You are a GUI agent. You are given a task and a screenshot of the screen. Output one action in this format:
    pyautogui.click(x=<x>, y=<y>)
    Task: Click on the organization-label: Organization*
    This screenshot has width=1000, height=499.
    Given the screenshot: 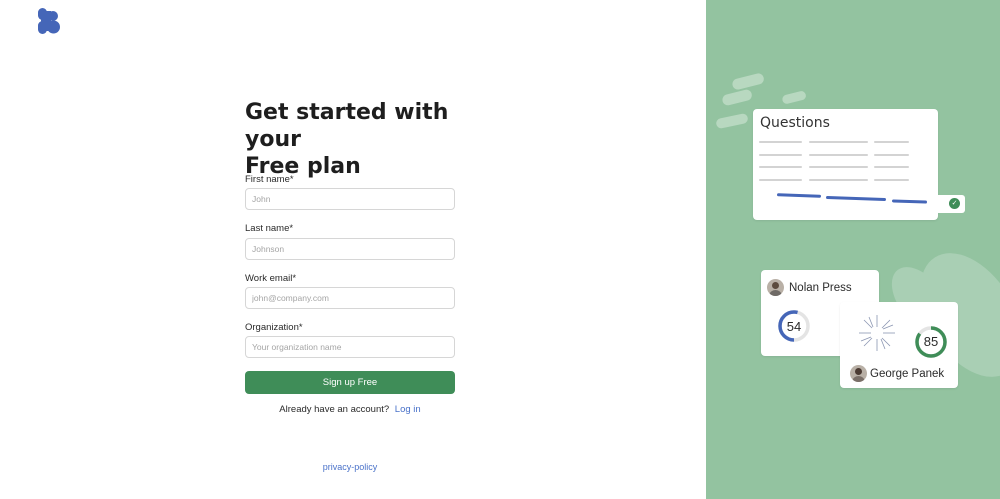 What is the action you would take?
    pyautogui.click(x=274, y=327)
    